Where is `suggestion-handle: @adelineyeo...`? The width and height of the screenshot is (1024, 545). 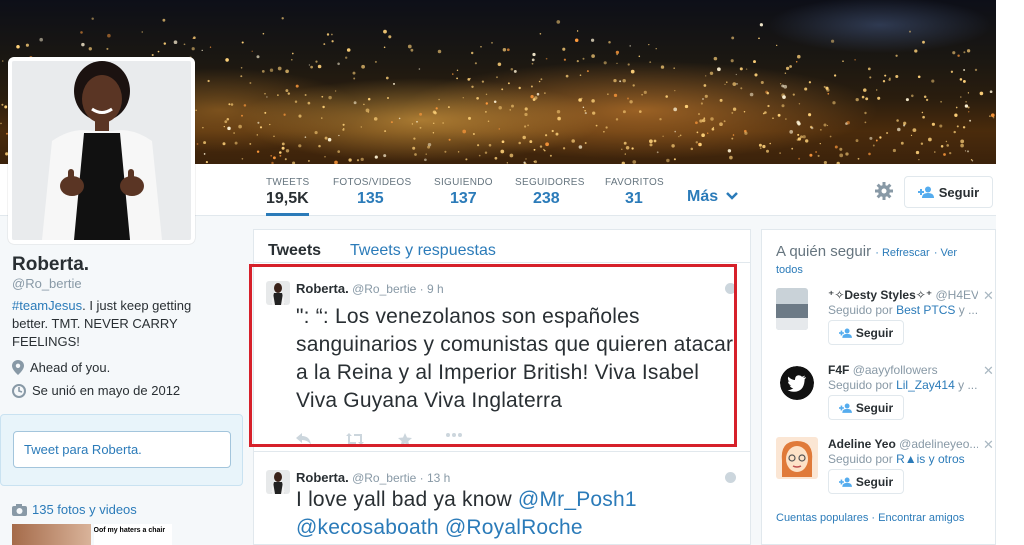 suggestion-handle: @adelineyeo... is located at coordinates (938, 444).